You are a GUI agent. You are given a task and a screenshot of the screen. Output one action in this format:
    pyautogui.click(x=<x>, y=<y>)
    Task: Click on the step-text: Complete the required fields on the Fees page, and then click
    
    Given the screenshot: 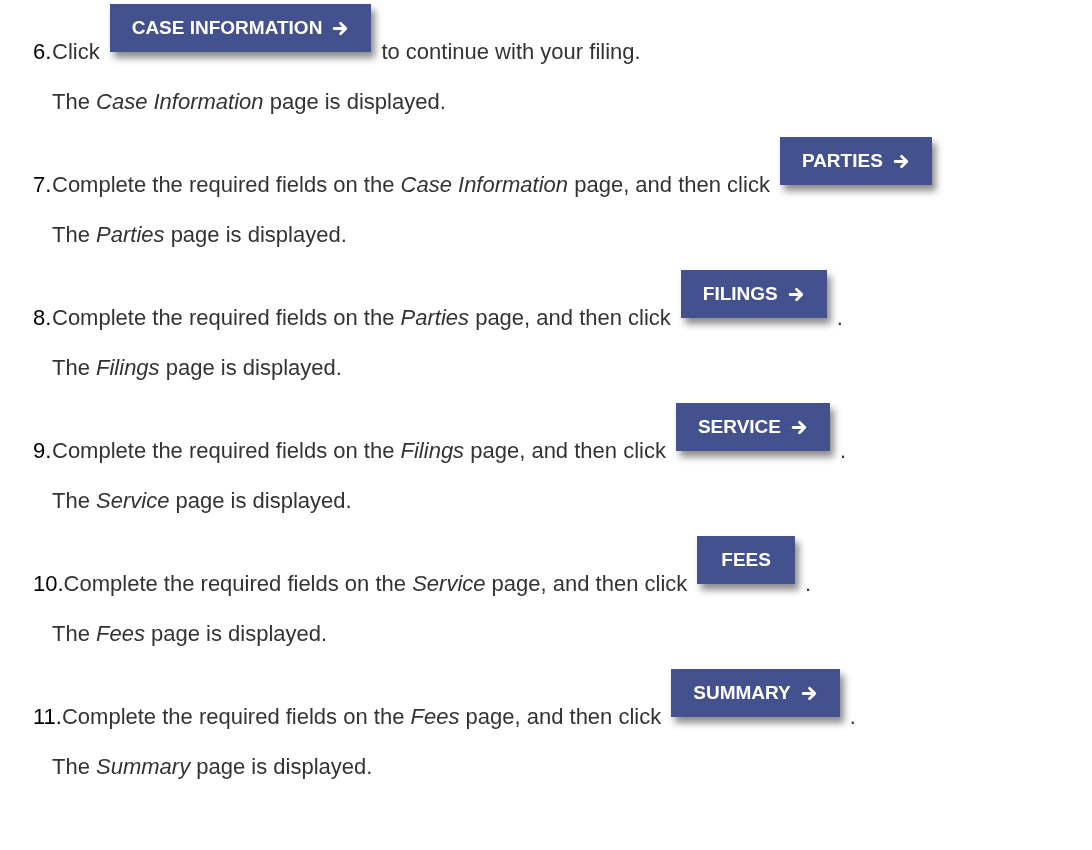 What is the action you would take?
    pyautogui.click(x=361, y=717)
    